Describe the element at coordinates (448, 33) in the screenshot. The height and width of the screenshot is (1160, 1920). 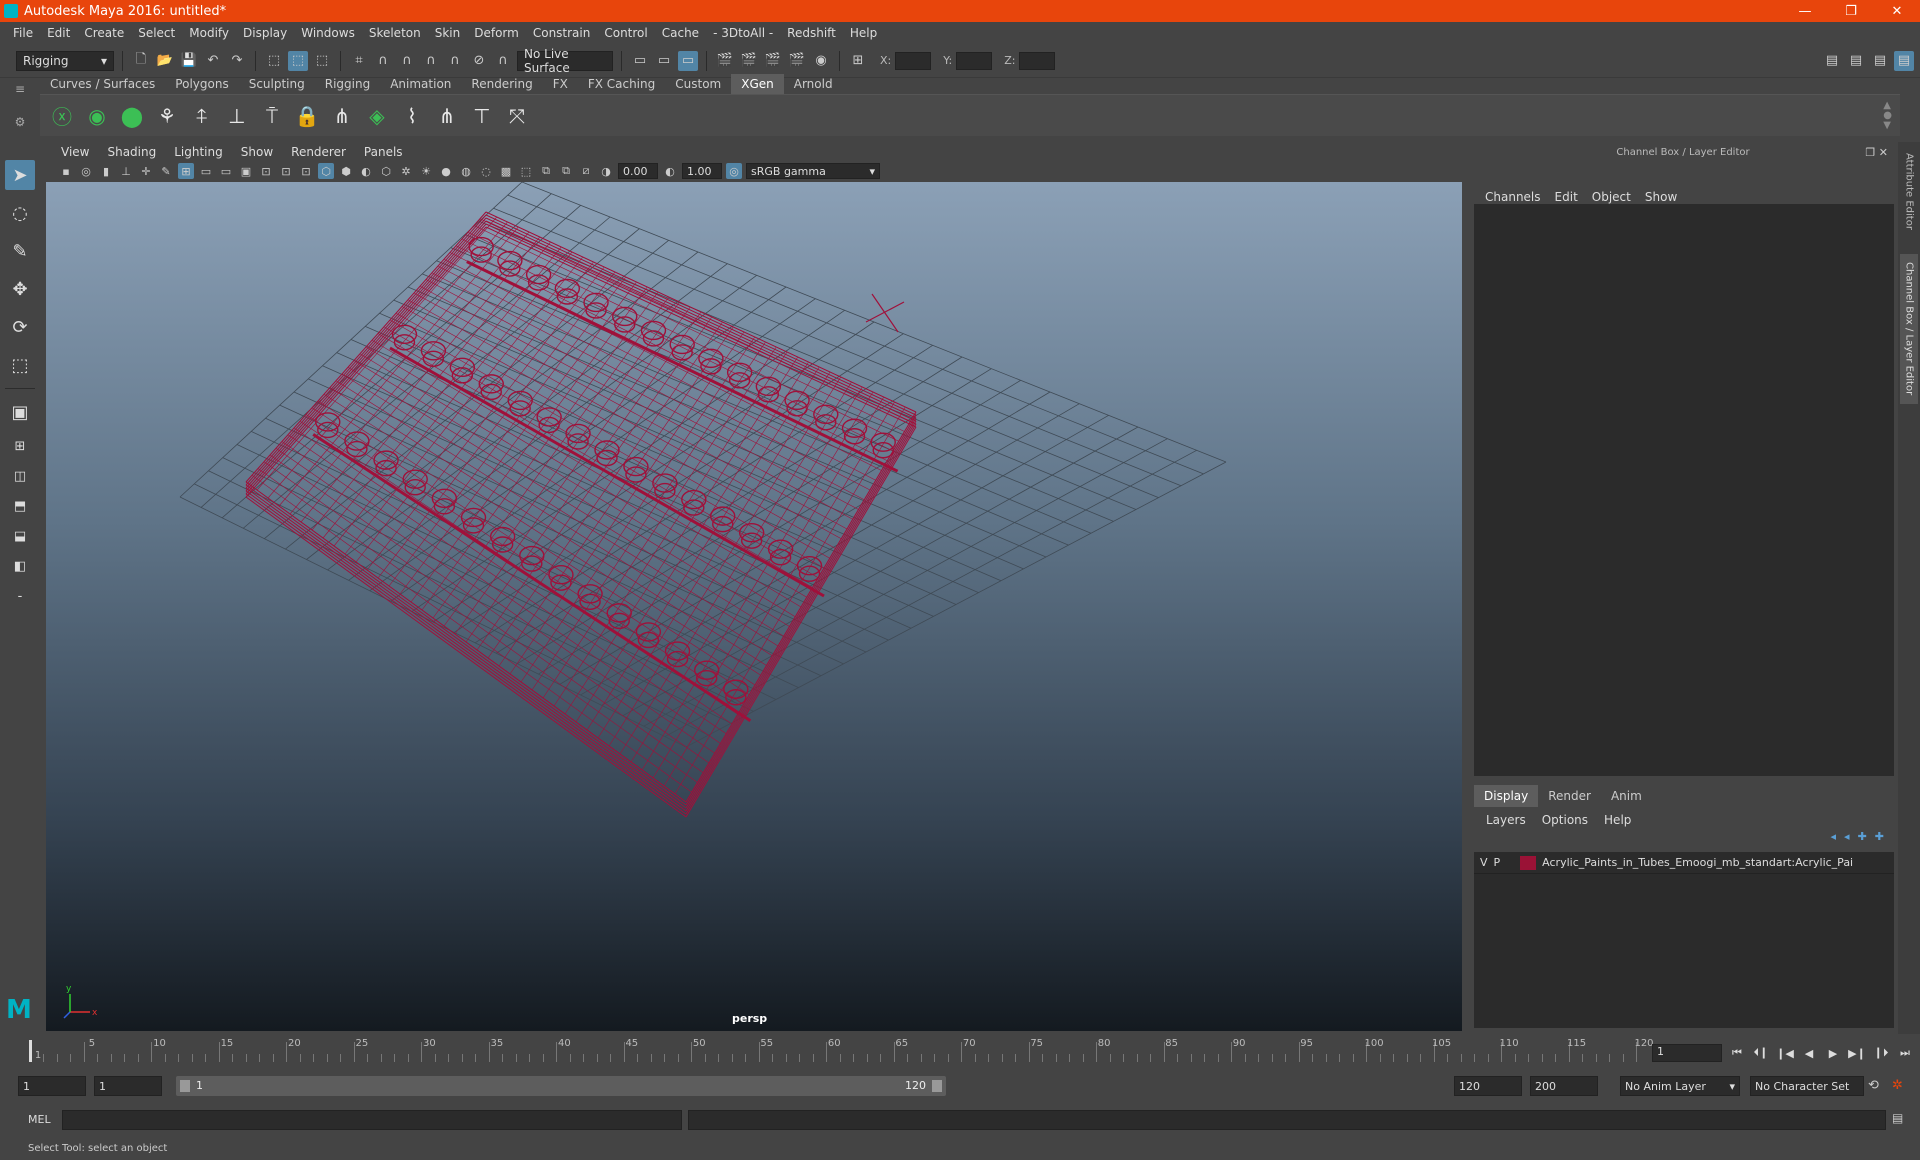
I see `menu-skin: Skin` at that location.